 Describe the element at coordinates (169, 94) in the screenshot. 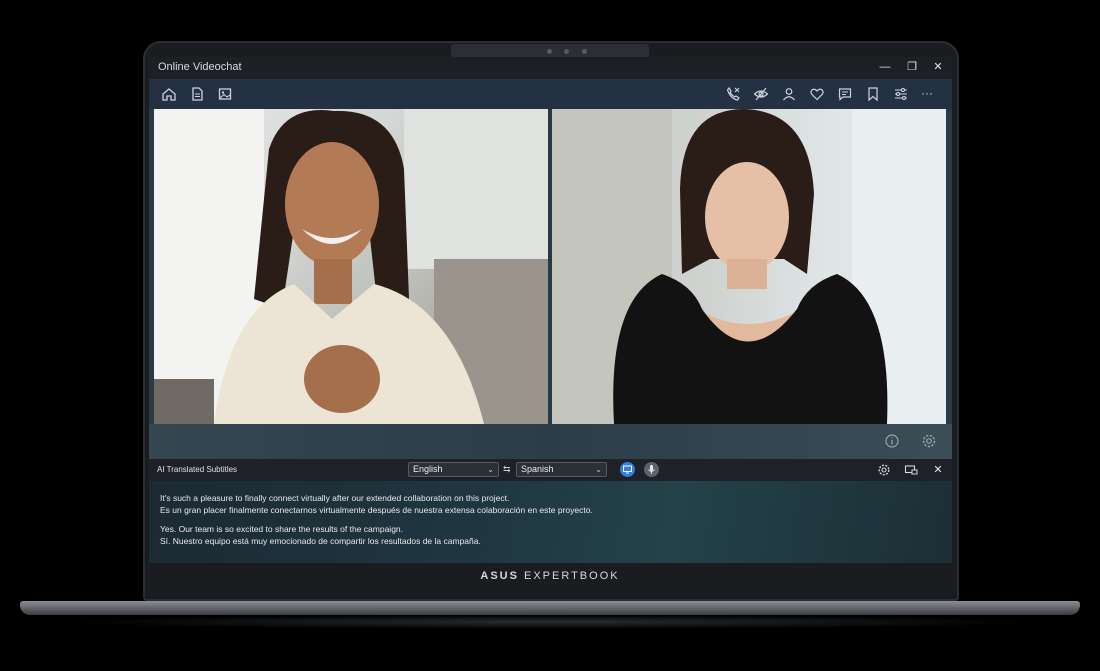

I see `home-icon` at that location.